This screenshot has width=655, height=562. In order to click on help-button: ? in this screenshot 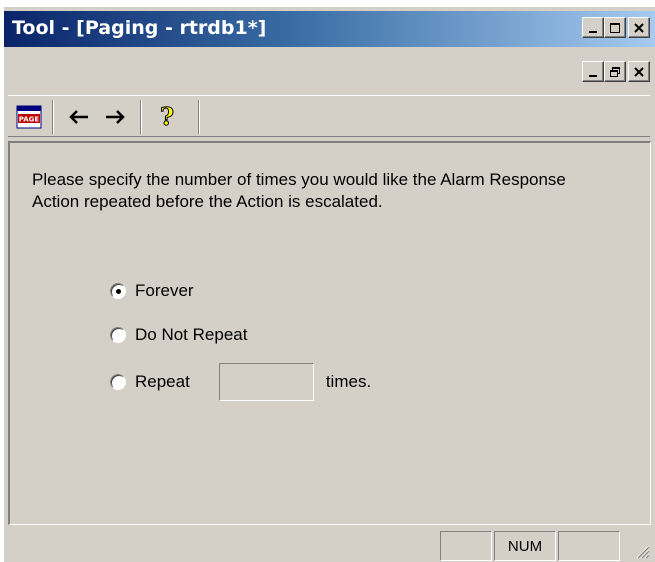, I will do `click(167, 117)`.